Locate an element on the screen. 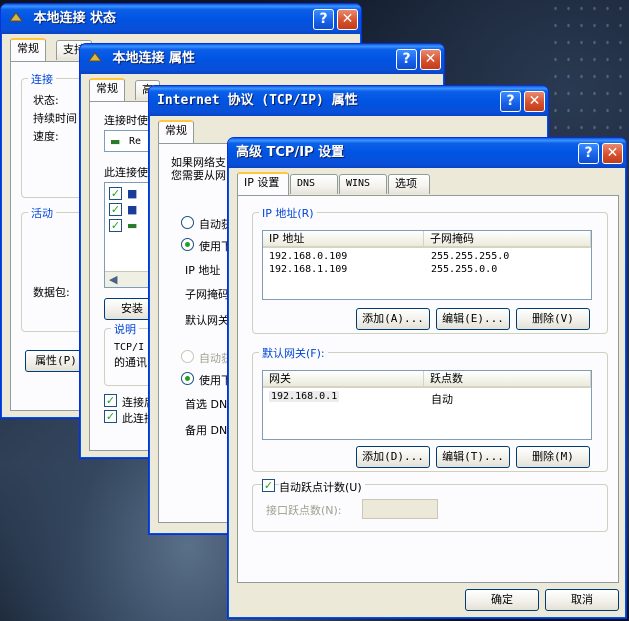 The width and height of the screenshot is (629, 621). group-label: IP 地址(R) is located at coordinates (288, 213).